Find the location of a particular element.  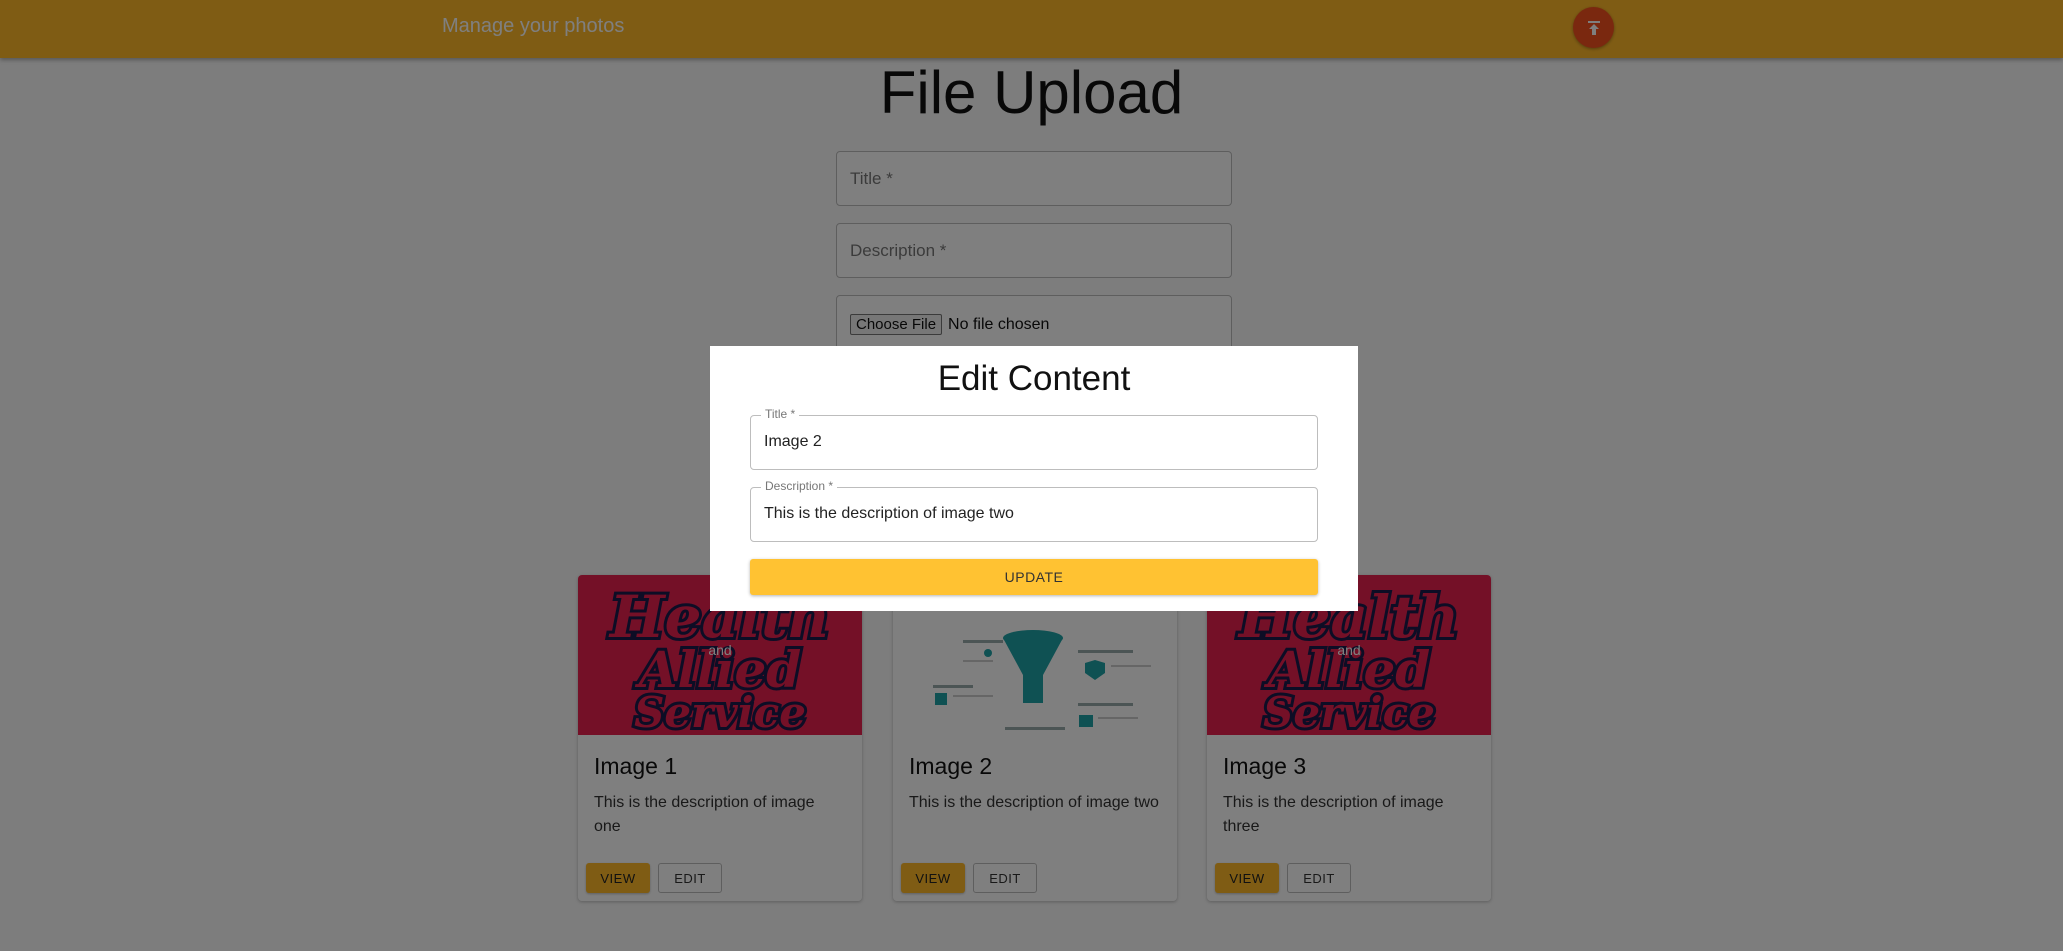

modal-description-value: This is the description of image two is located at coordinates (889, 513).